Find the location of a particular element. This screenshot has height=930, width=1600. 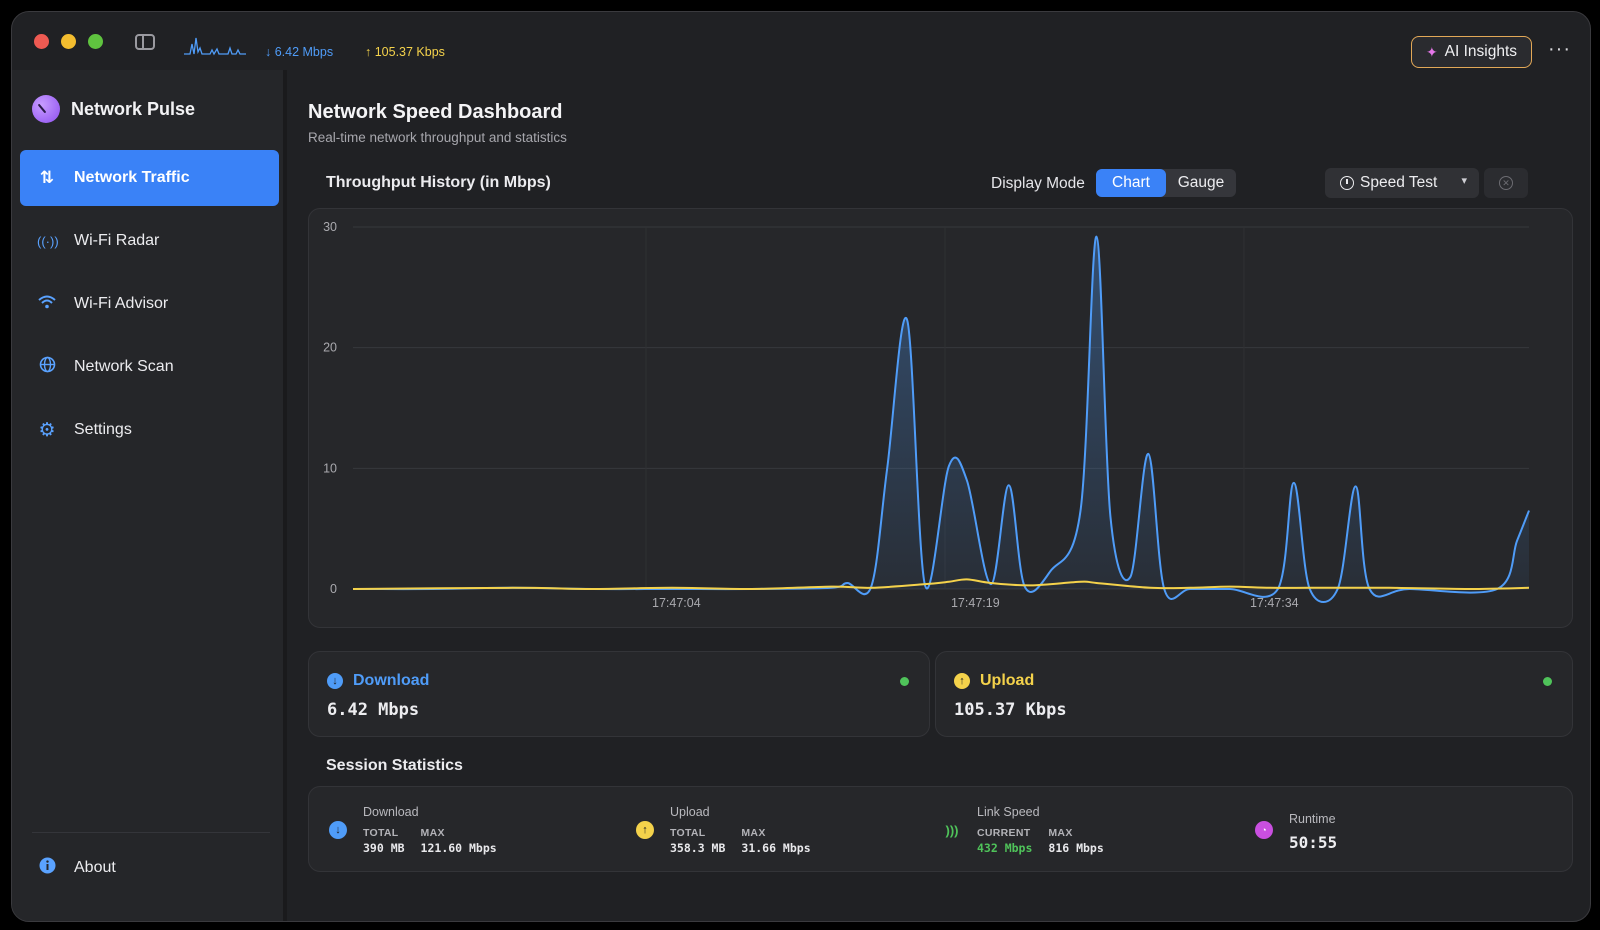

cancel-speed-test-button: ✕ is located at coordinates (1506, 183).